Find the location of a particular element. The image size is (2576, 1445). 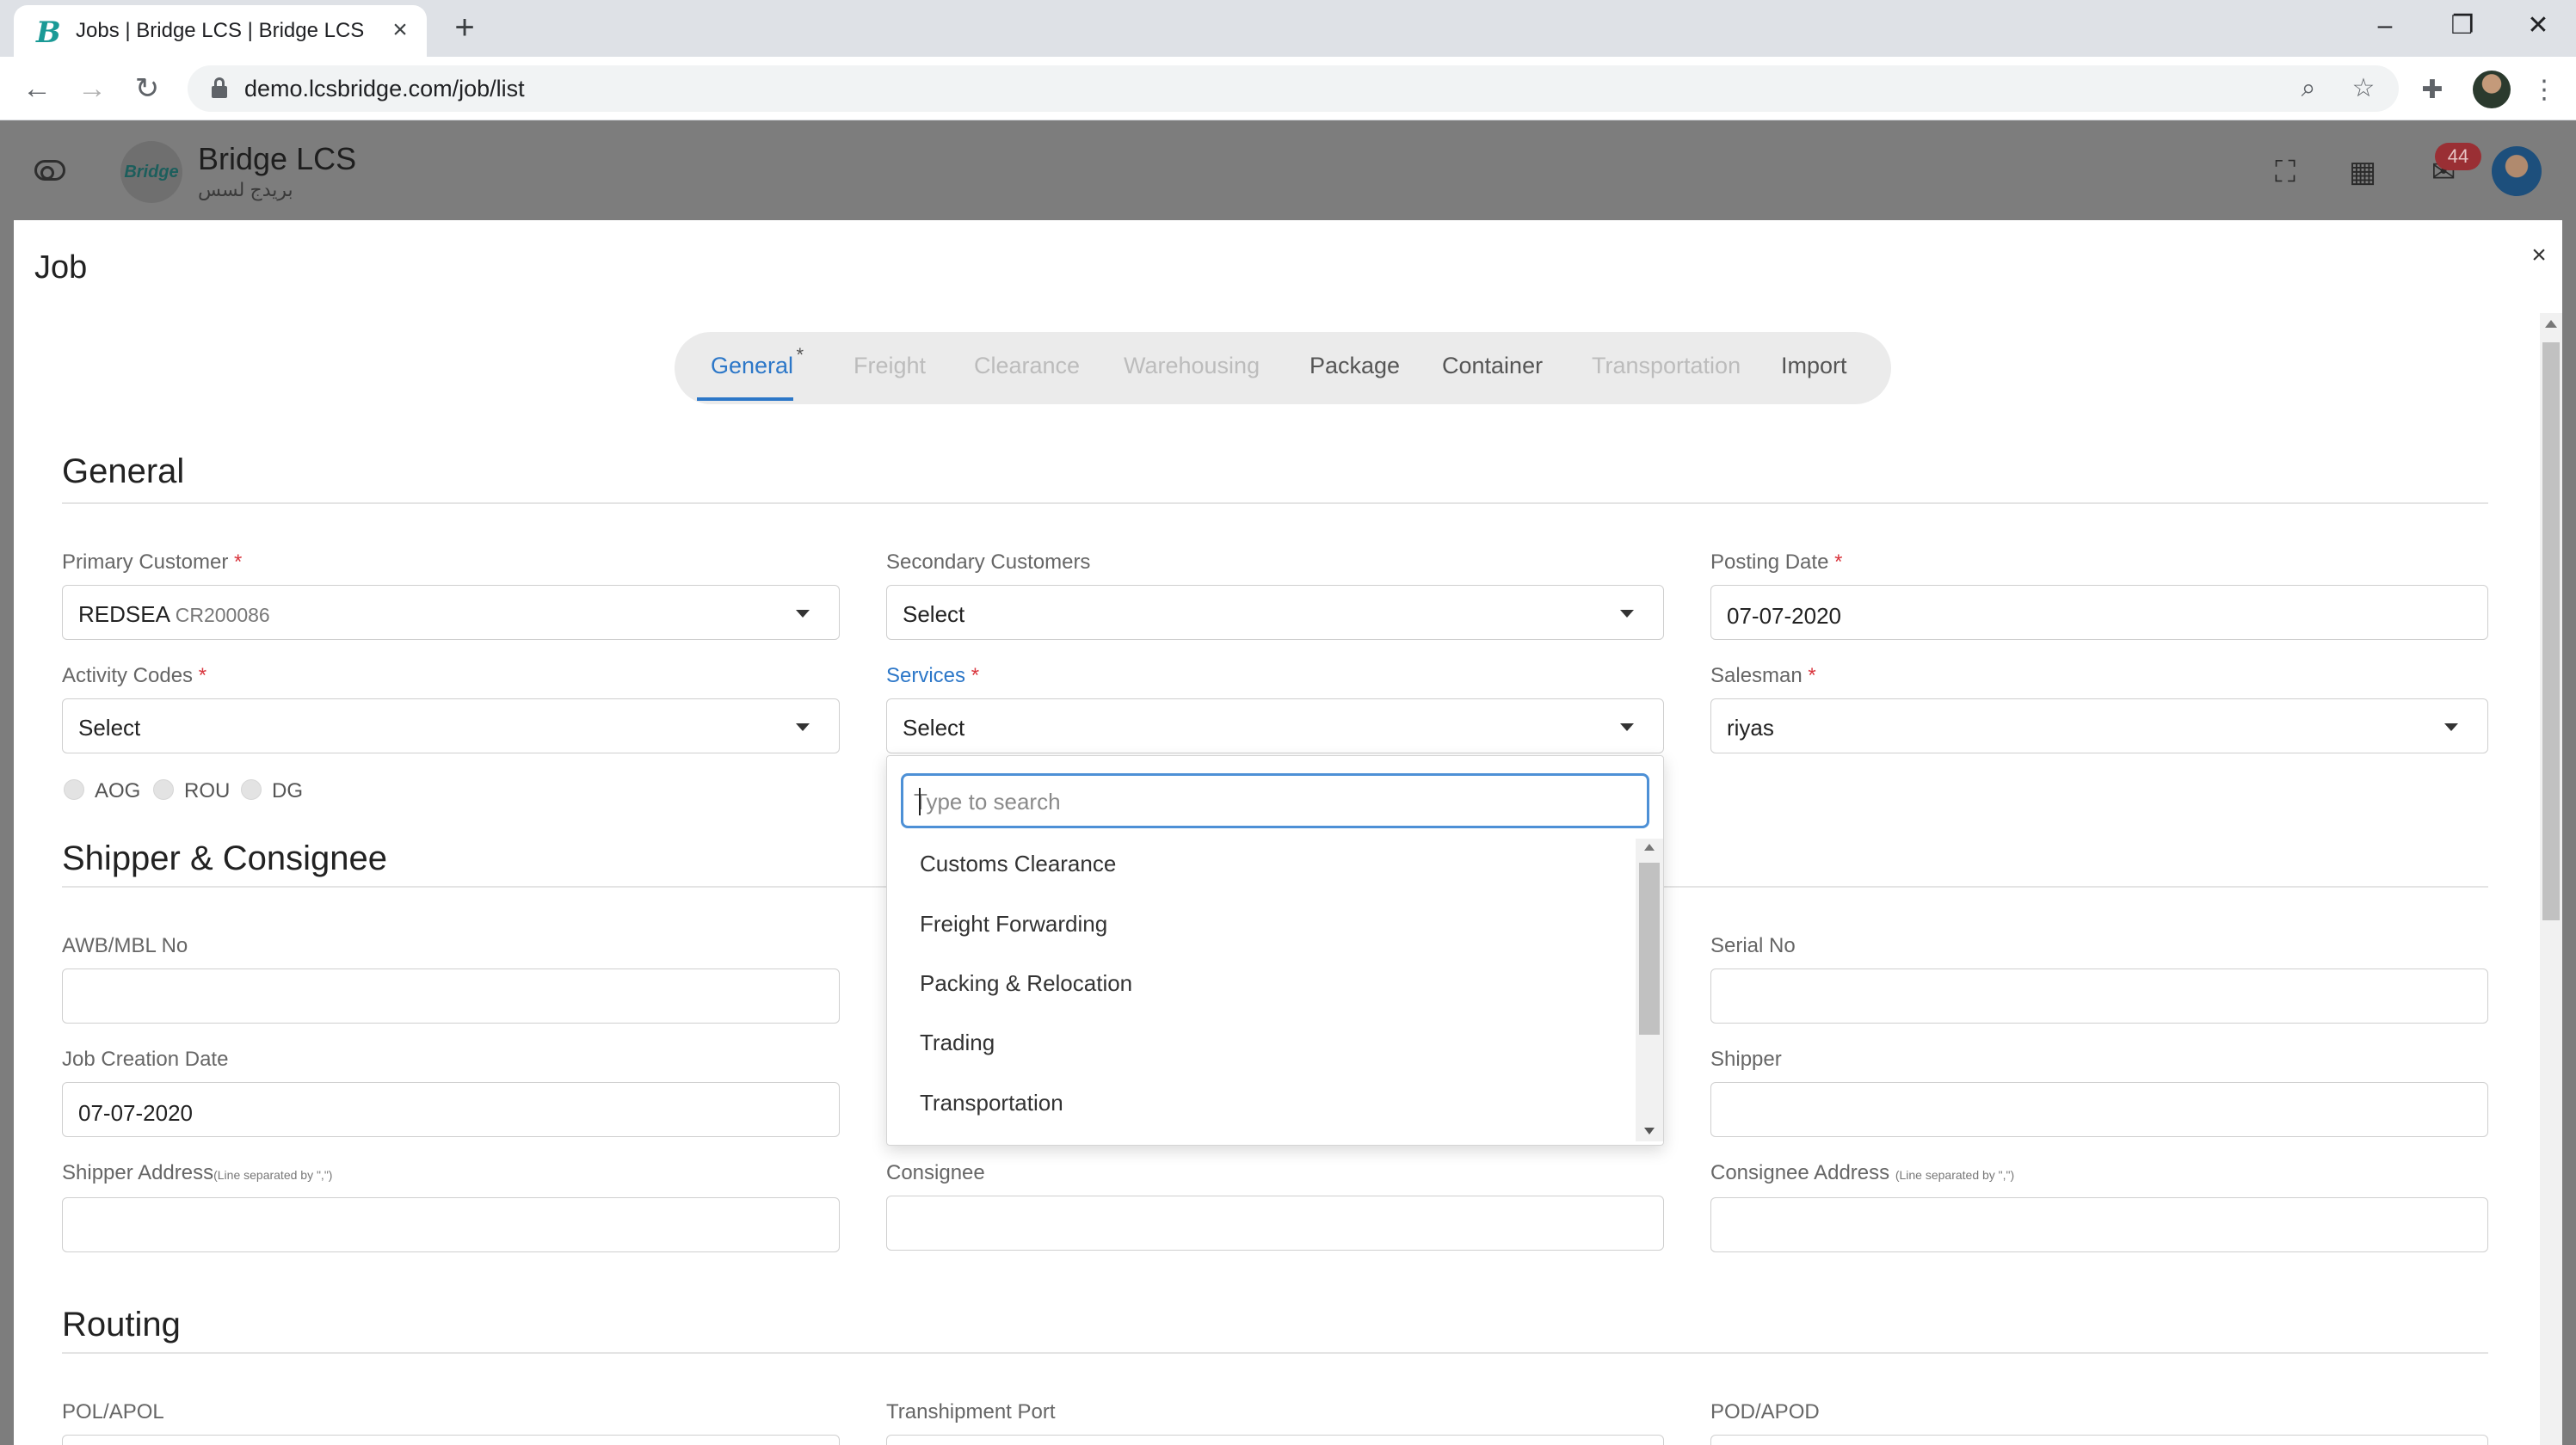

window-close-icon: ✕ is located at coordinates (2538, 26).